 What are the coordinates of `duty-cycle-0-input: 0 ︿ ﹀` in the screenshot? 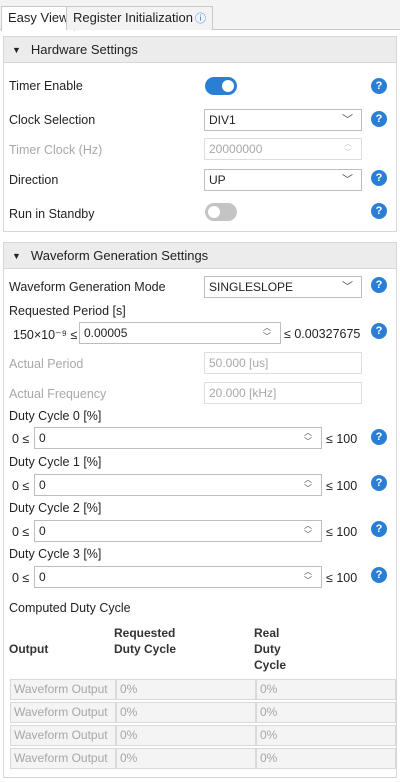 It's located at (178, 438).